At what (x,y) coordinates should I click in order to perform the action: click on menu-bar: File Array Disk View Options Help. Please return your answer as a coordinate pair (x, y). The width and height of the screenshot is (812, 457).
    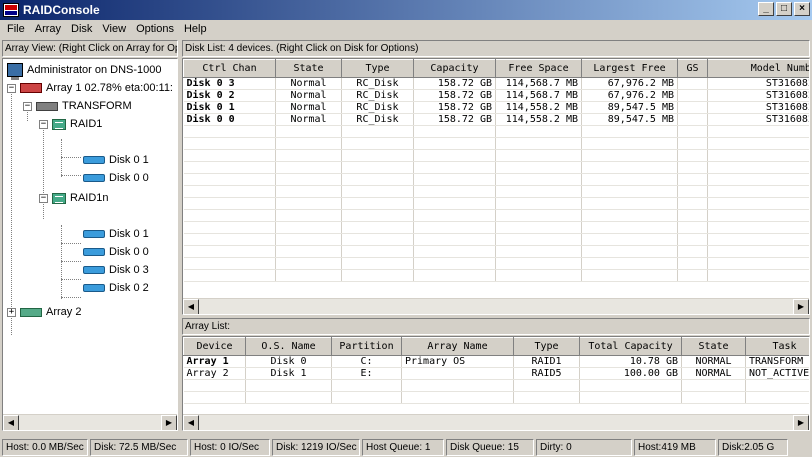
    Looking at the image, I should click on (406, 29).